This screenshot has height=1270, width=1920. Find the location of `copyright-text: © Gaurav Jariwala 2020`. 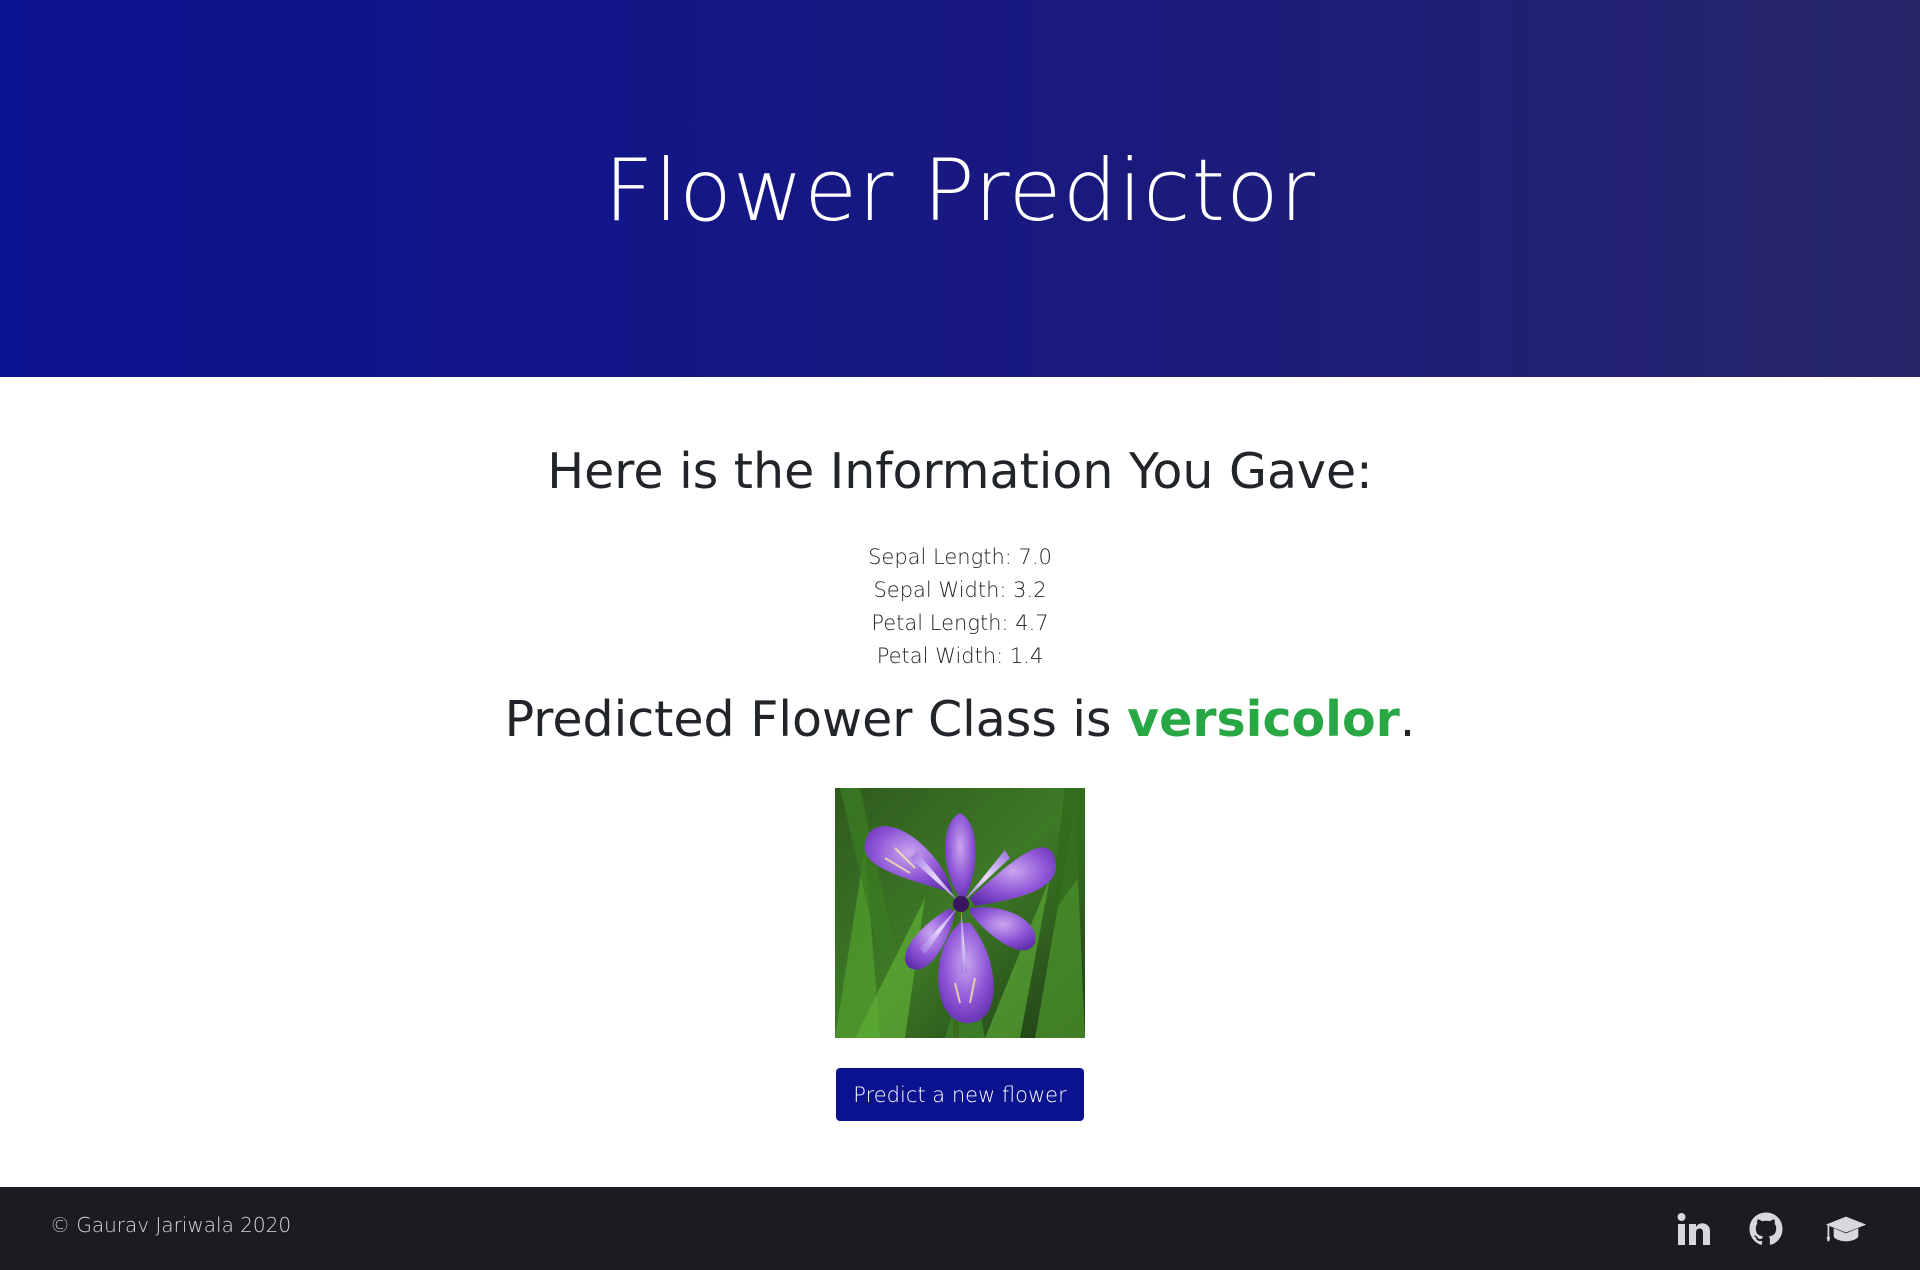

copyright-text: © Gaurav Jariwala 2020 is located at coordinates (171, 1225).